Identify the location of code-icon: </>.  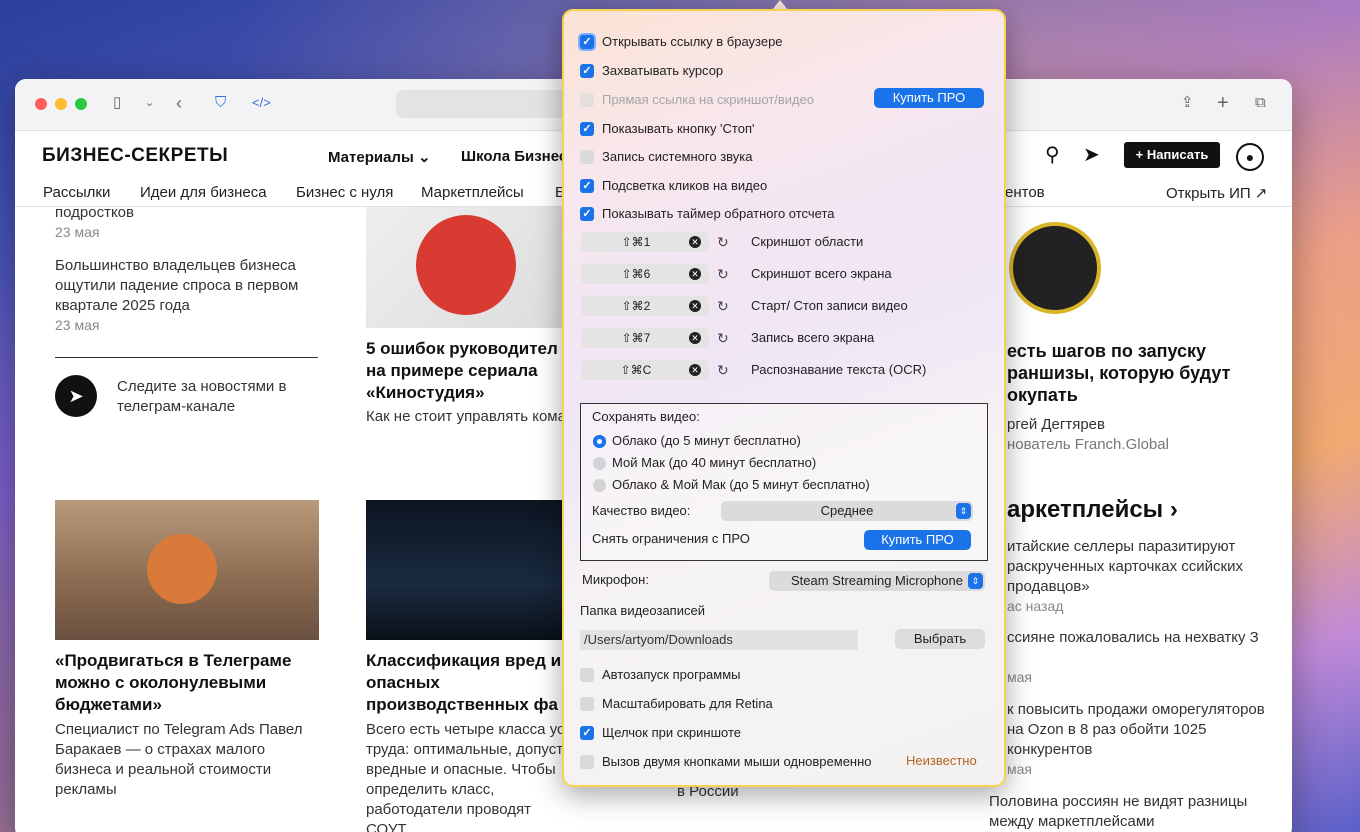
(261, 103).